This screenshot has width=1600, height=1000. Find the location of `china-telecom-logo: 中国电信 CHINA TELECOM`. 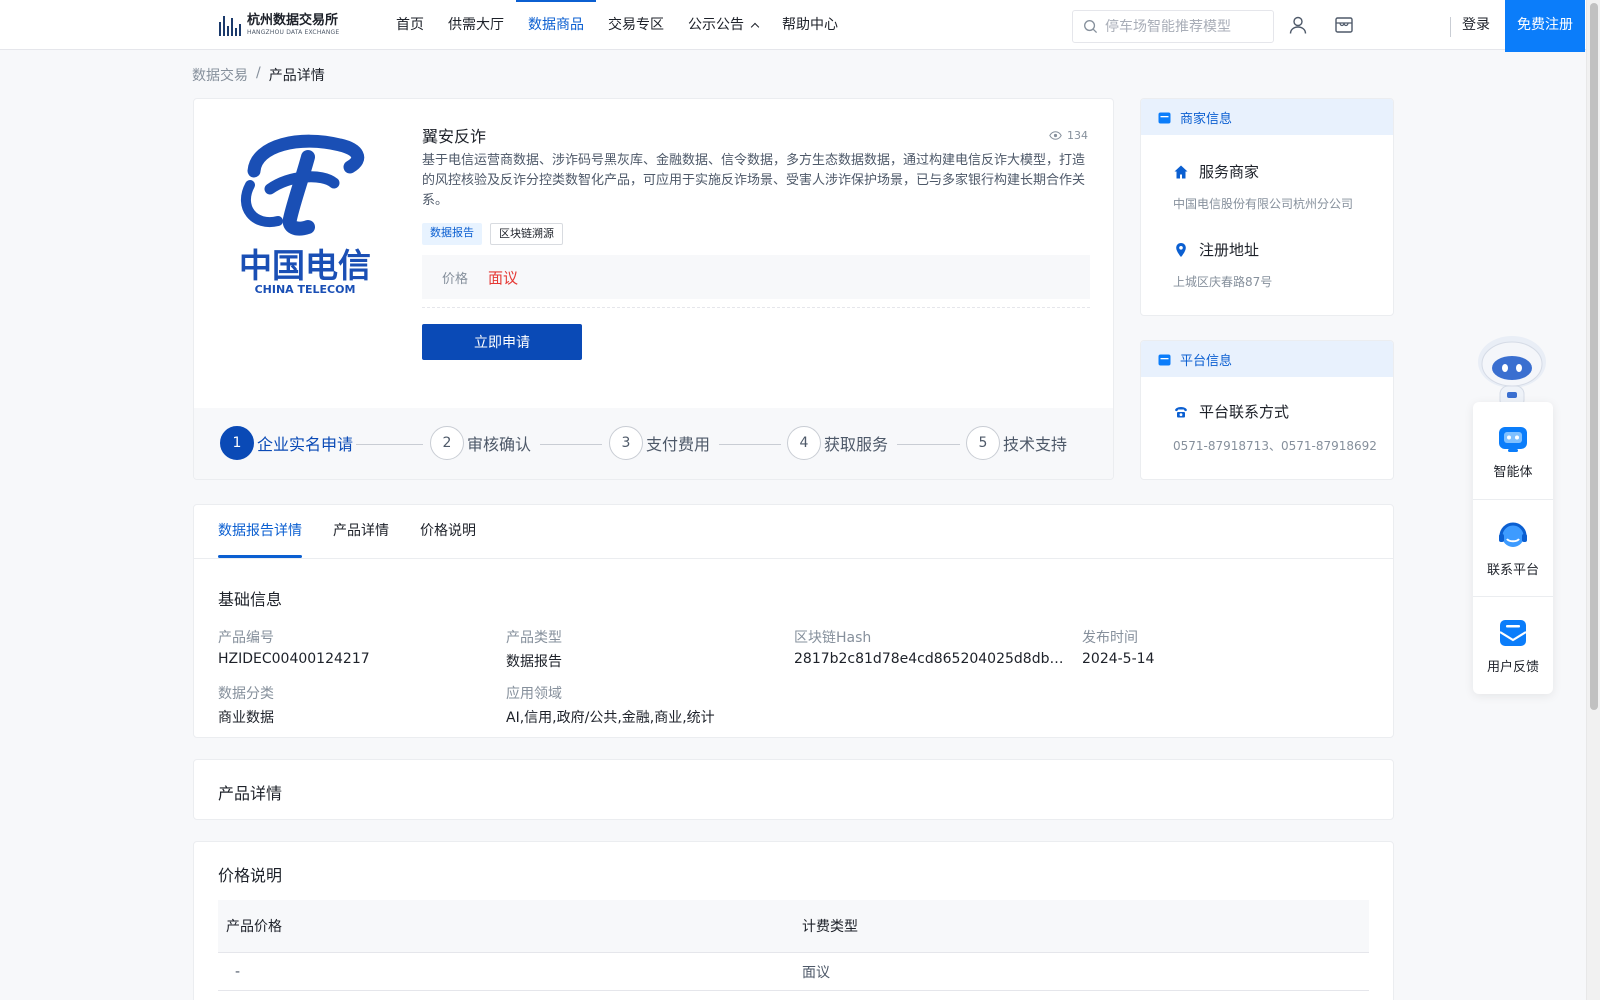

china-telecom-logo: 中国电信 CHINA TELECOM is located at coordinates (305, 215).